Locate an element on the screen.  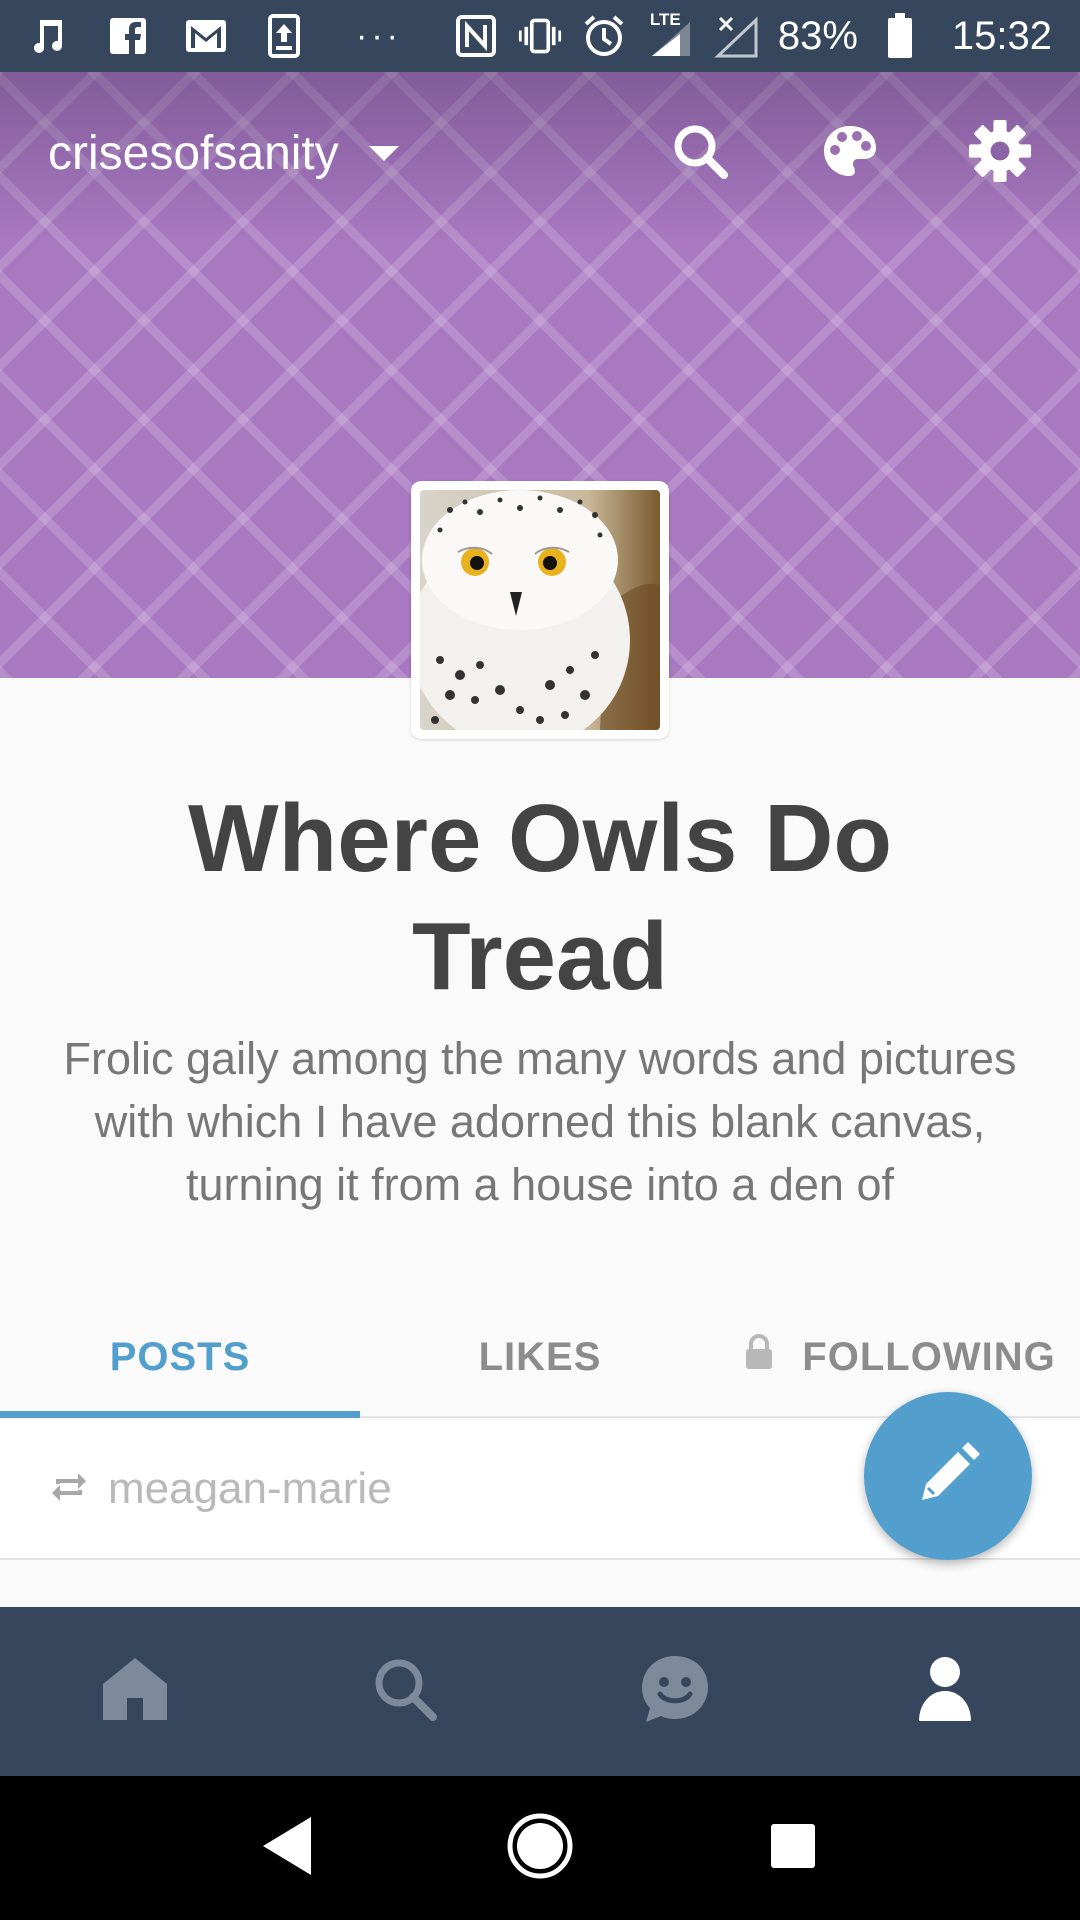
gear-icon is located at coordinates (1000, 151).